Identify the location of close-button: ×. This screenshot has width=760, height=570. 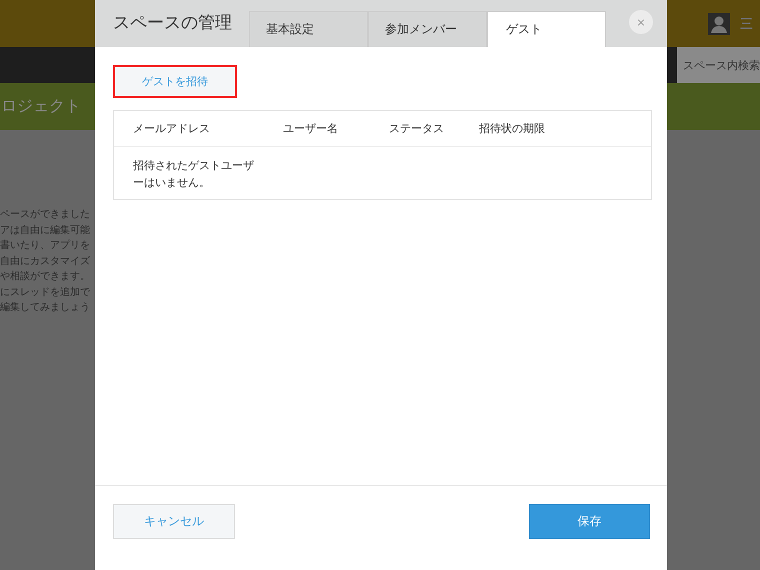
(641, 22).